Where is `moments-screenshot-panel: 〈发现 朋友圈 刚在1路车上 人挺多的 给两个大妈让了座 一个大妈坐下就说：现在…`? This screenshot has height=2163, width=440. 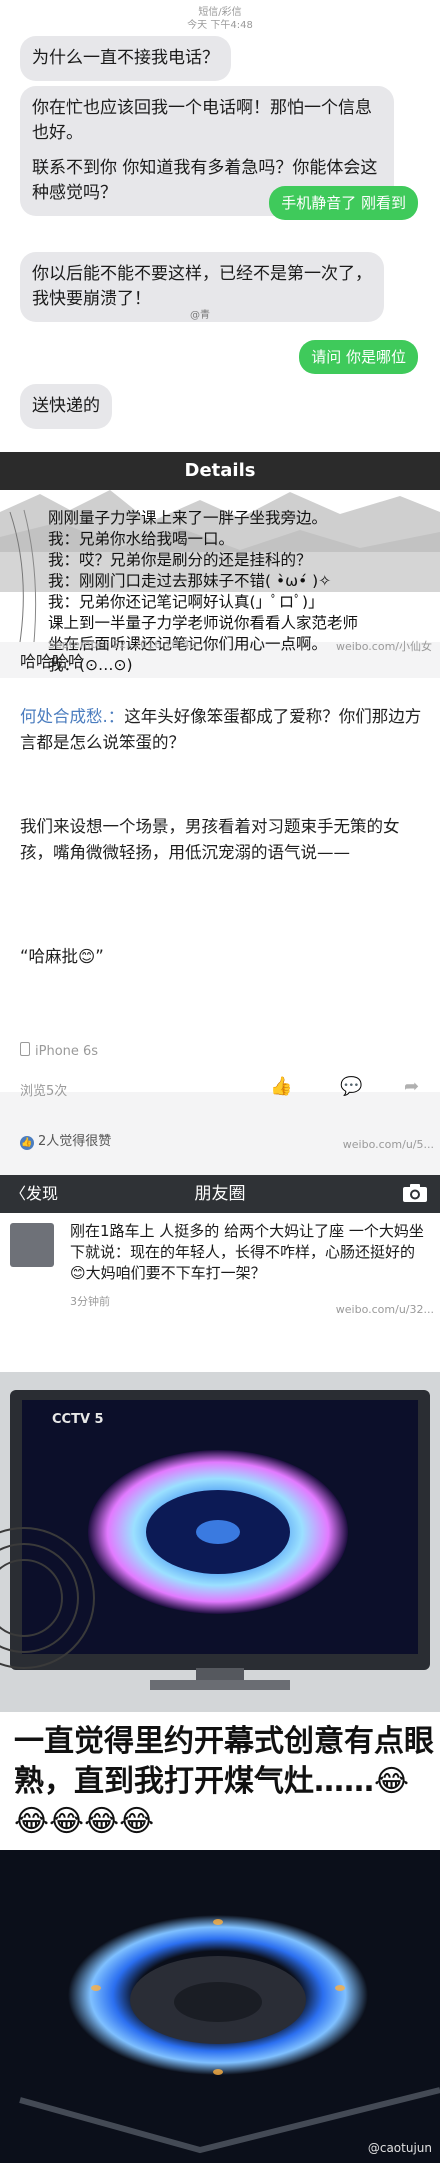 moments-screenshot-panel: 〈发现 朋友圈 刚在1路车上 人挺多的 给两个大妈让了座 一个大妈坐下就说：现在… is located at coordinates (220, 1273).